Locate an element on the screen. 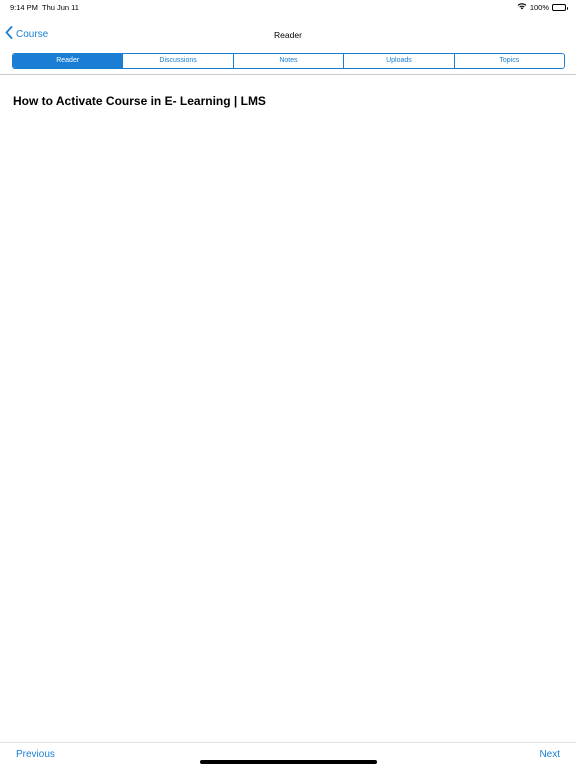 This screenshot has height=768, width=576. tab-notes: Notes is located at coordinates (288, 61).